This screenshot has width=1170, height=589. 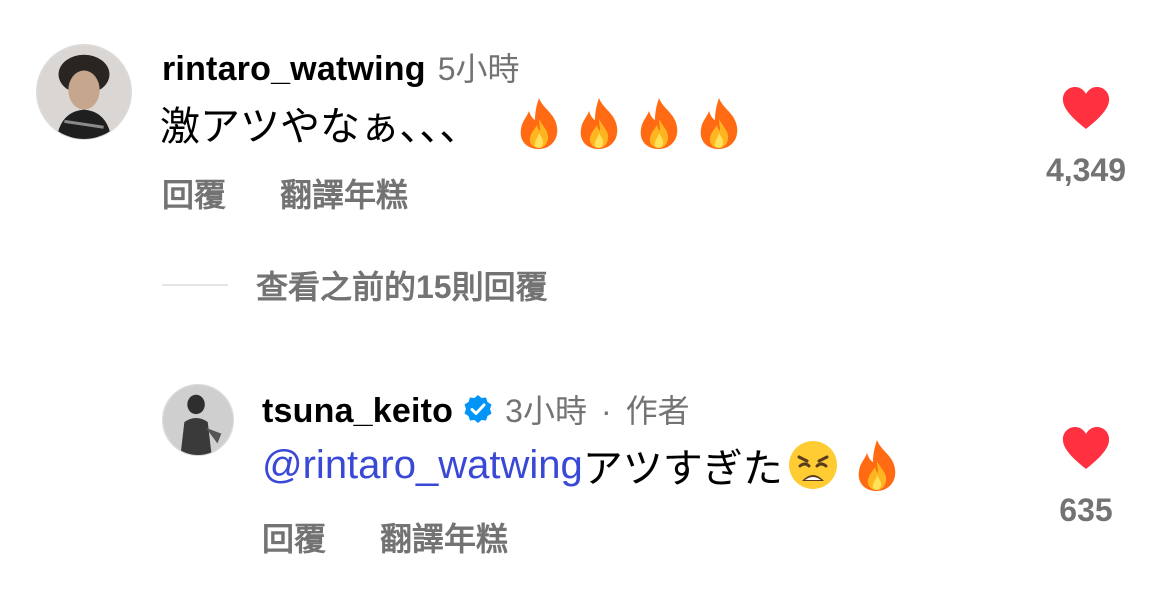 I want to click on like-area: 4,349, so click(x=1086, y=137).